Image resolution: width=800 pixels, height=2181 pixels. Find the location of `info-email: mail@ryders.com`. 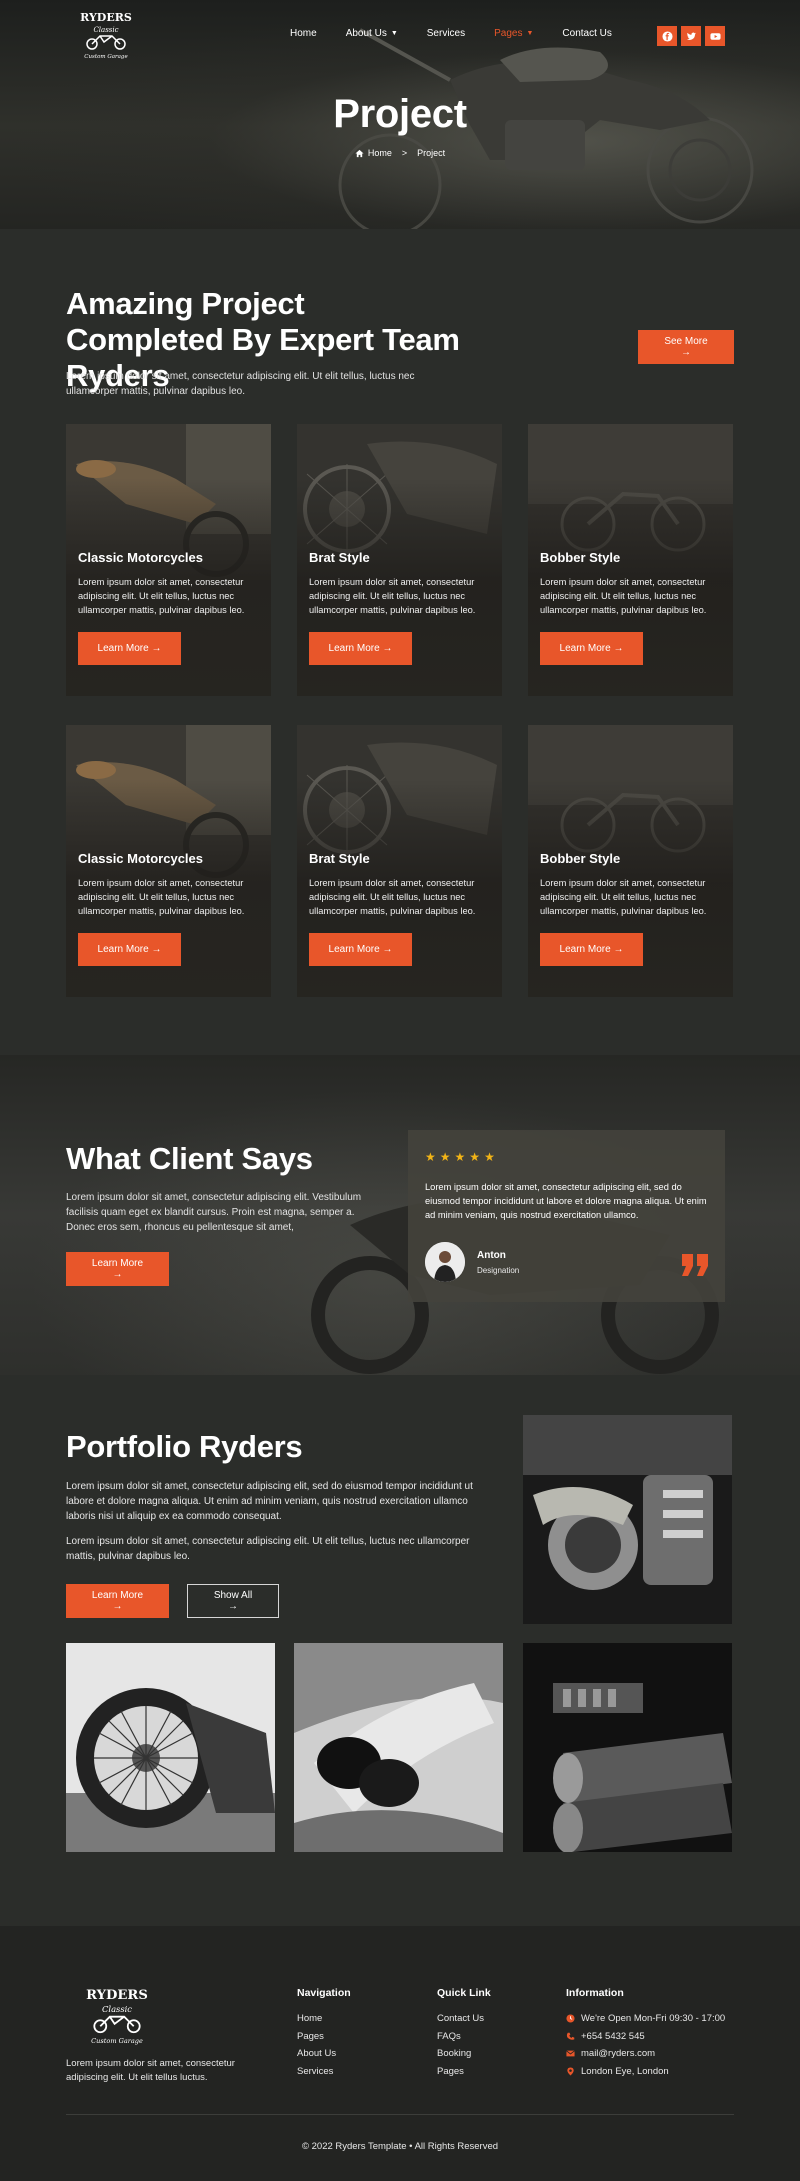

info-email: mail@ryders.com is located at coordinates (645, 2053).